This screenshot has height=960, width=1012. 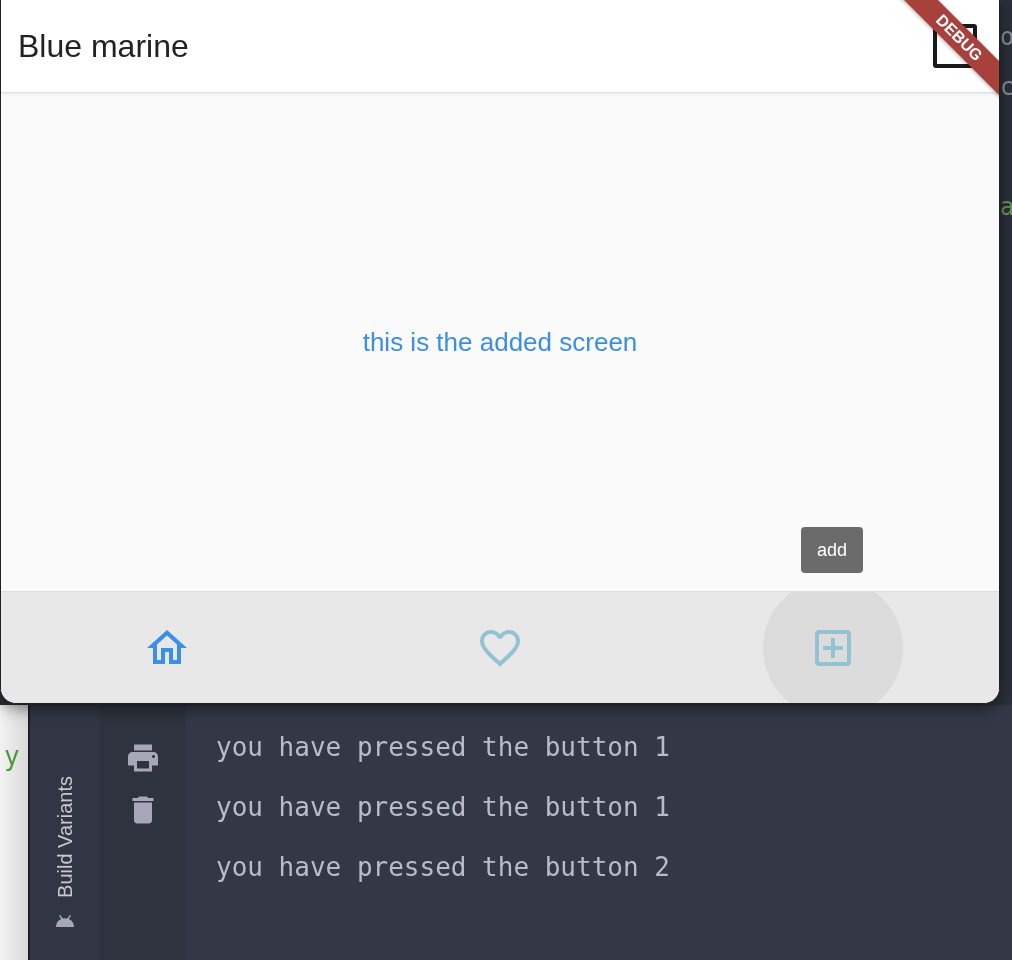 I want to click on console-line: you have pressed the button 2, so click(x=443, y=867).